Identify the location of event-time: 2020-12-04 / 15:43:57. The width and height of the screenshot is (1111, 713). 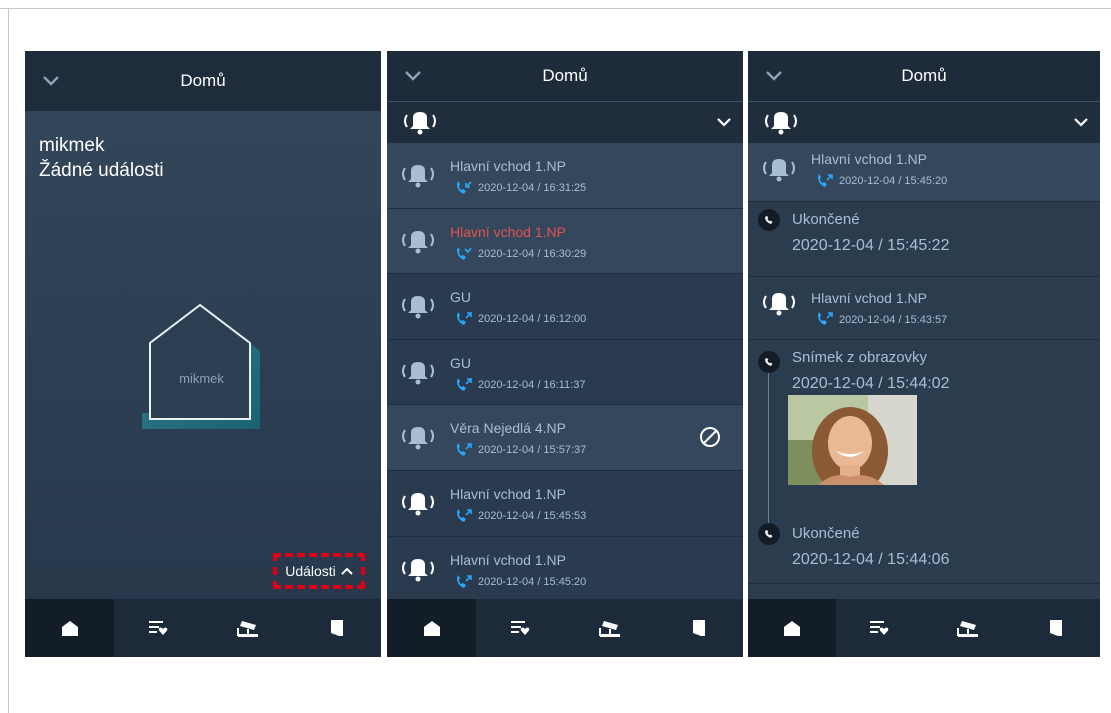
(893, 320).